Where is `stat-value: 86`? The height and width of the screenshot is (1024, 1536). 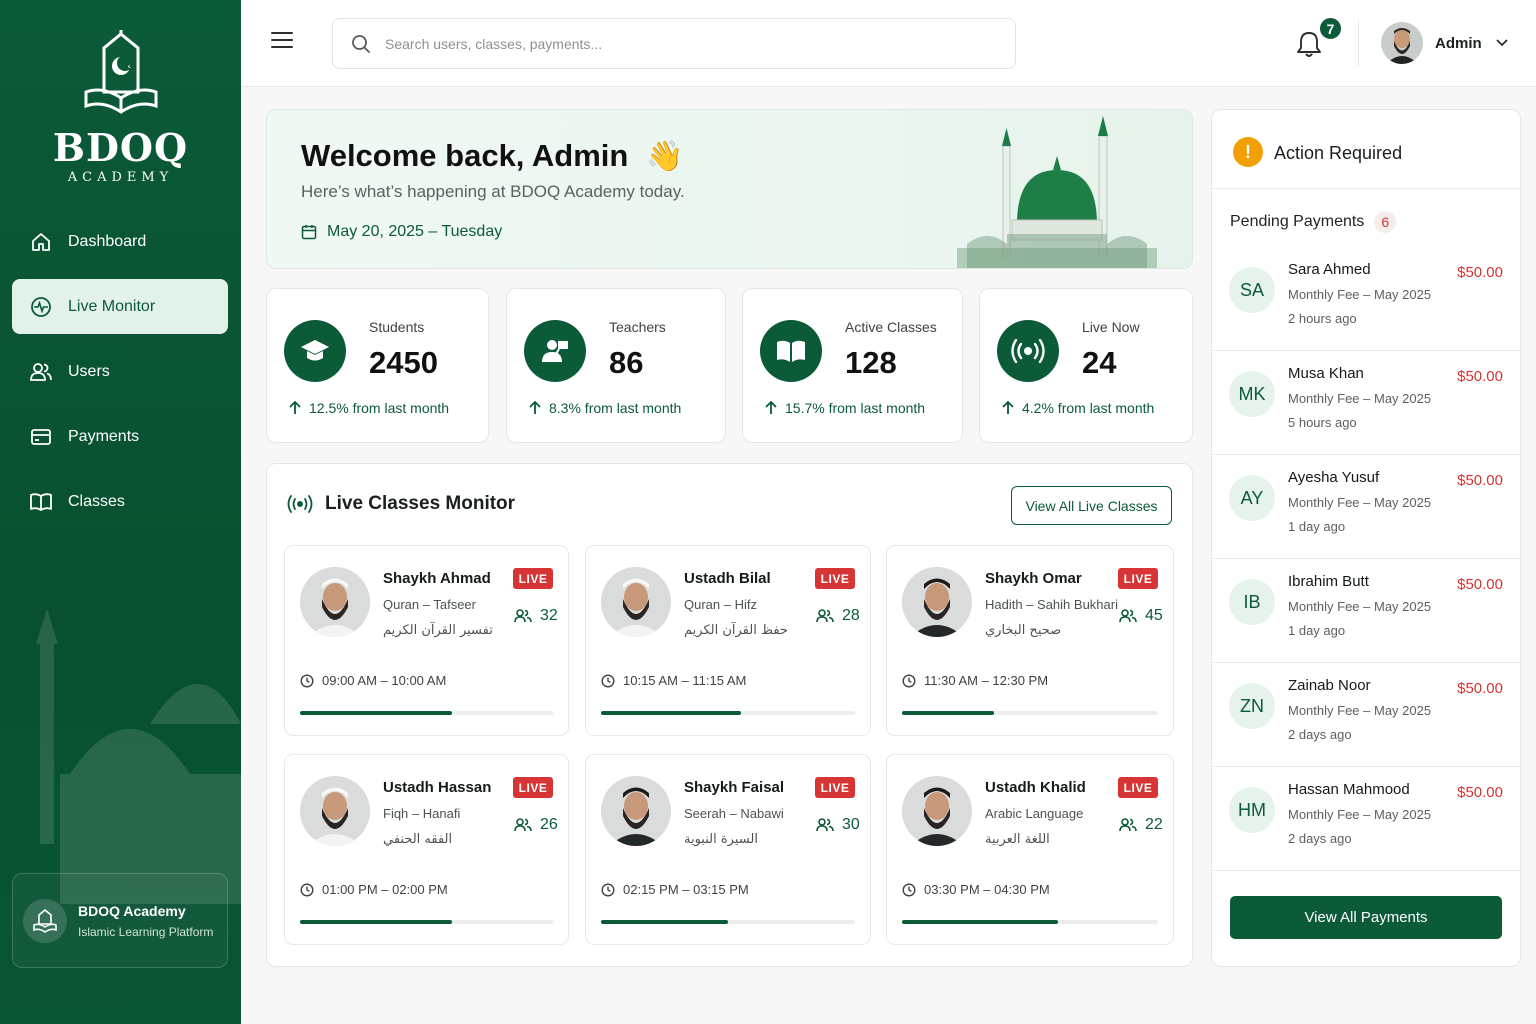 stat-value: 86 is located at coordinates (626, 362).